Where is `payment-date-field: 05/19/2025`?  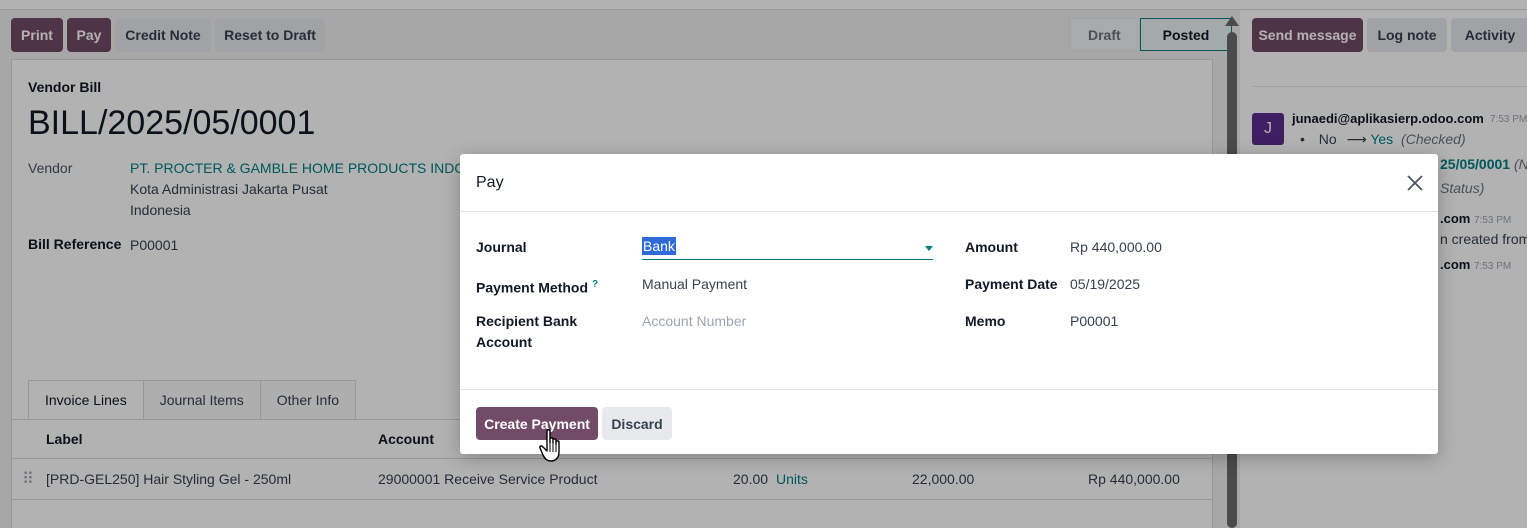 payment-date-field: 05/19/2025 is located at coordinates (1105, 284).